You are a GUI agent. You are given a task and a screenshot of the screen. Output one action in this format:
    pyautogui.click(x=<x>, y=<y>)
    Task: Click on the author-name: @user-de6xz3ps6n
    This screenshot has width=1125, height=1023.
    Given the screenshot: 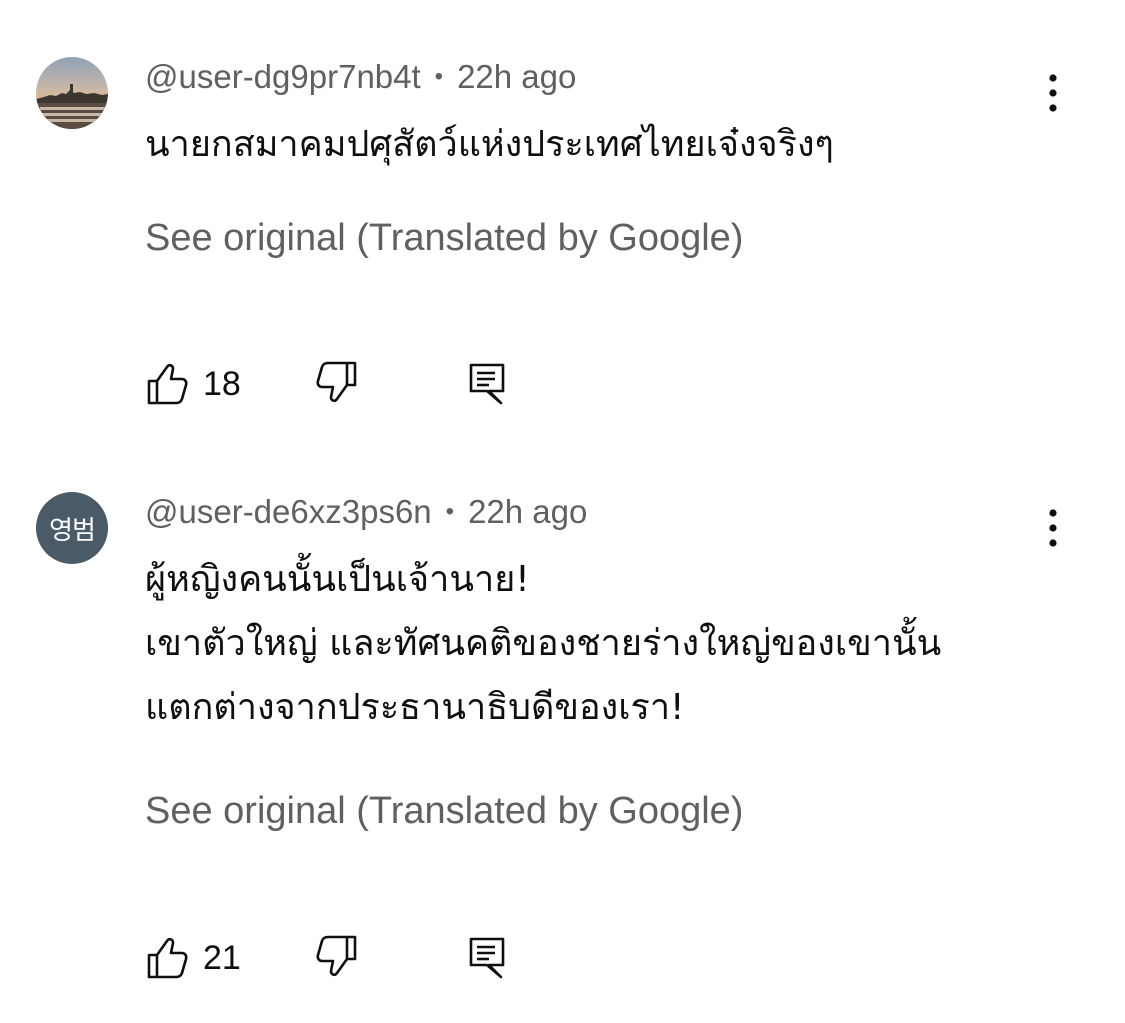 What is the action you would take?
    pyautogui.click(x=288, y=511)
    